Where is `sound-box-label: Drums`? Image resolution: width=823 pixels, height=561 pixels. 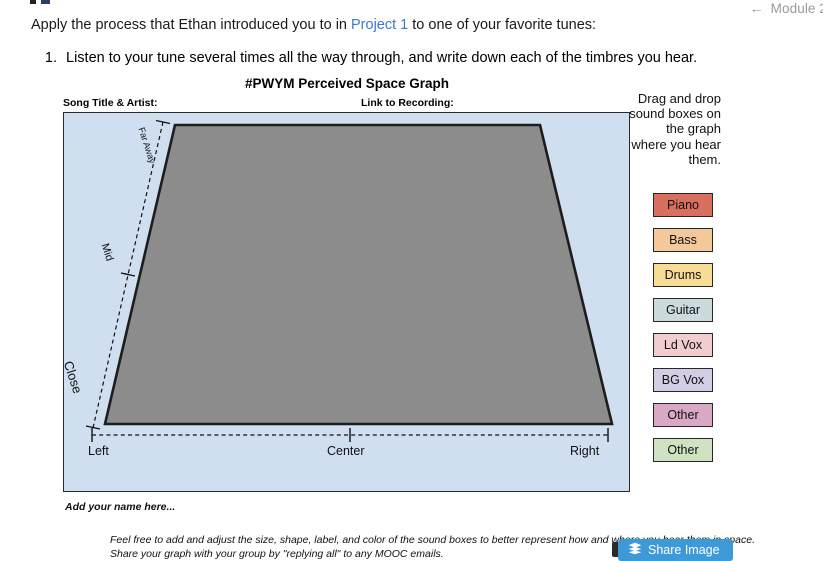
sound-box-label: Drums is located at coordinates (683, 275).